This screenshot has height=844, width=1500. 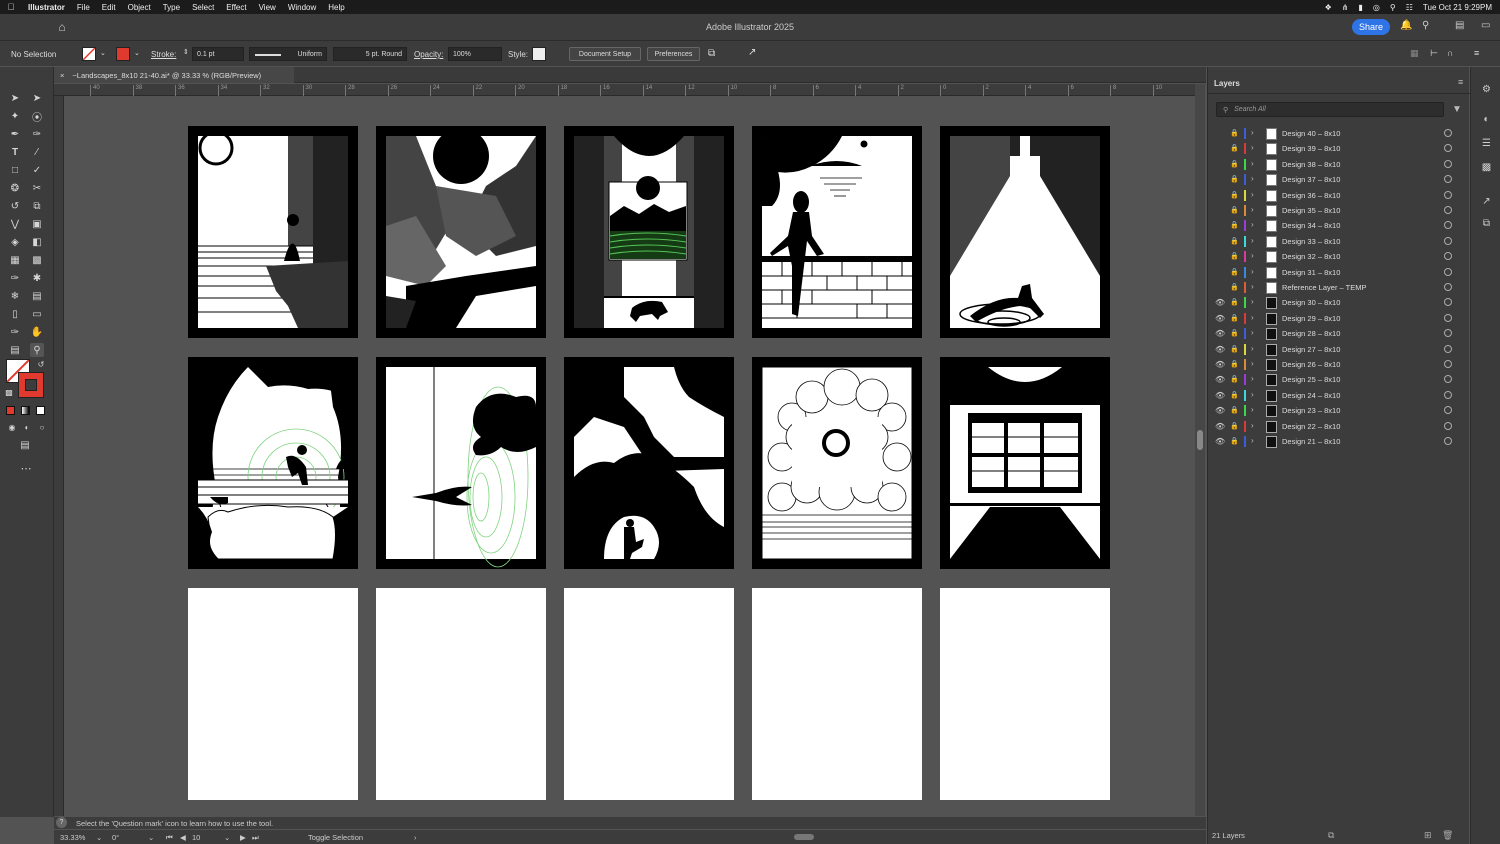 What do you see at coordinates (37, 152) in the screenshot?
I see `line-tool-icon: ⁄` at bounding box center [37, 152].